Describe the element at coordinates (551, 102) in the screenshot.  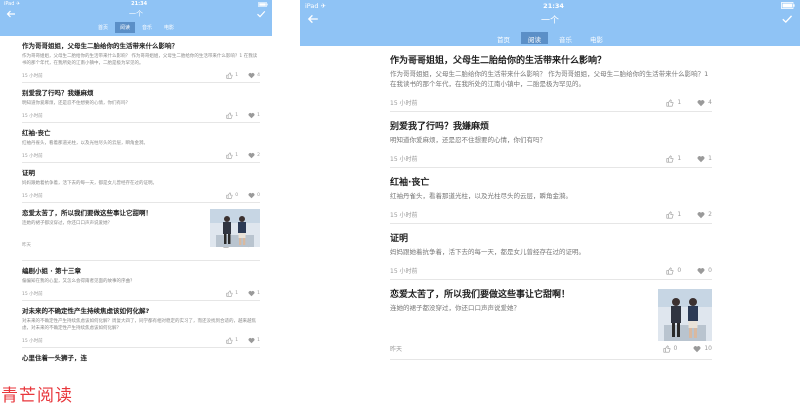
I see `article-meta: 15 小时前 1 4` at that location.